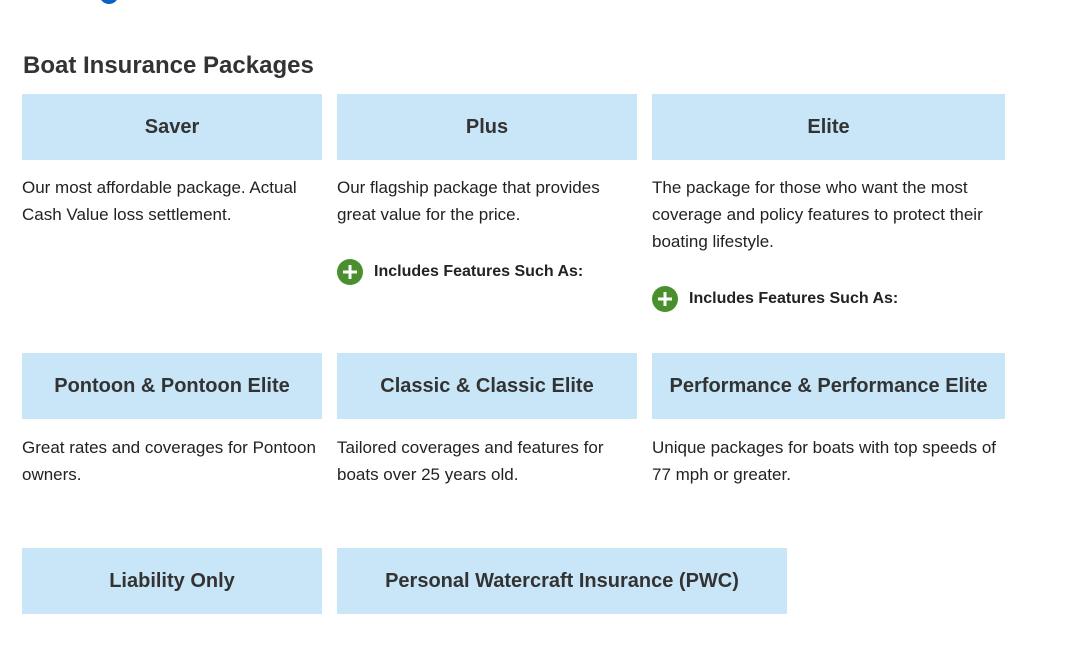 This screenshot has width=1075, height=668. What do you see at coordinates (172, 127) in the screenshot?
I see `package-header-saver: Saver` at bounding box center [172, 127].